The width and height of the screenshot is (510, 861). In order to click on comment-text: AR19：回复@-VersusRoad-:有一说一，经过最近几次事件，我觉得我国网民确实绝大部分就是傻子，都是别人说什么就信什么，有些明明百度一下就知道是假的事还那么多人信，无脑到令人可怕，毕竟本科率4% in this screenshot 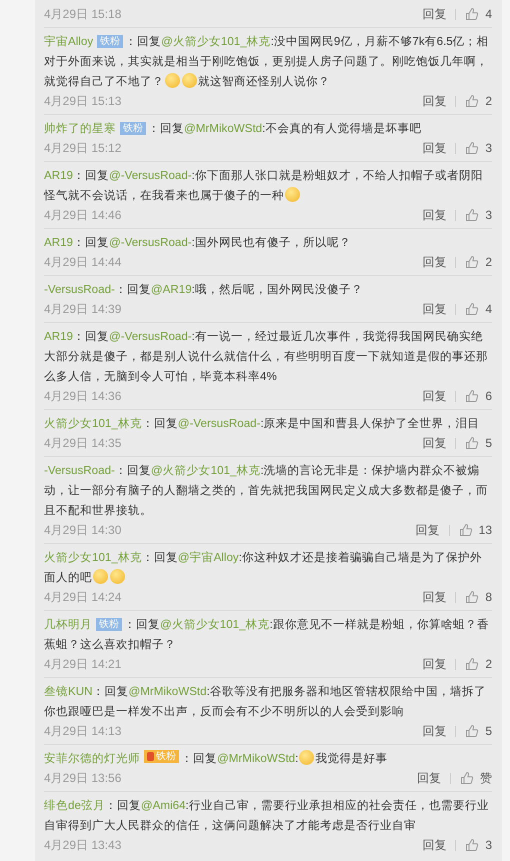, I will do `click(266, 357)`.